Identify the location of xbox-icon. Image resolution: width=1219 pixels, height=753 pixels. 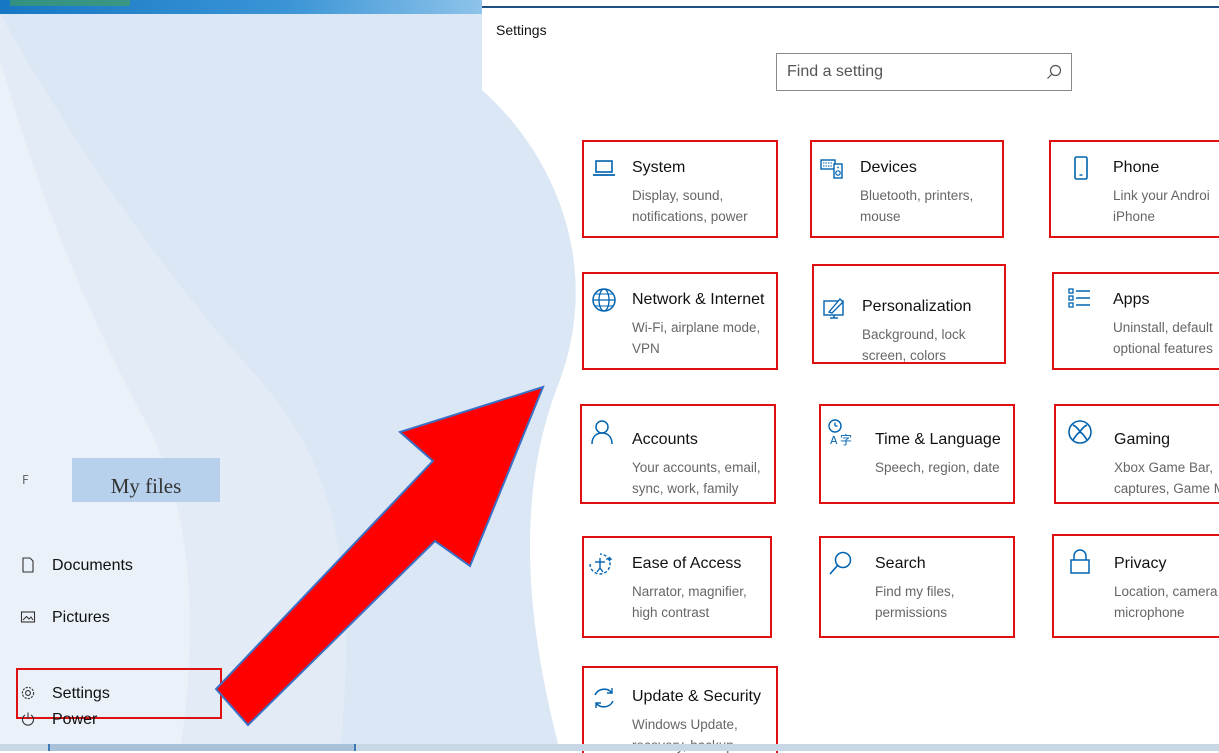
(1080, 432).